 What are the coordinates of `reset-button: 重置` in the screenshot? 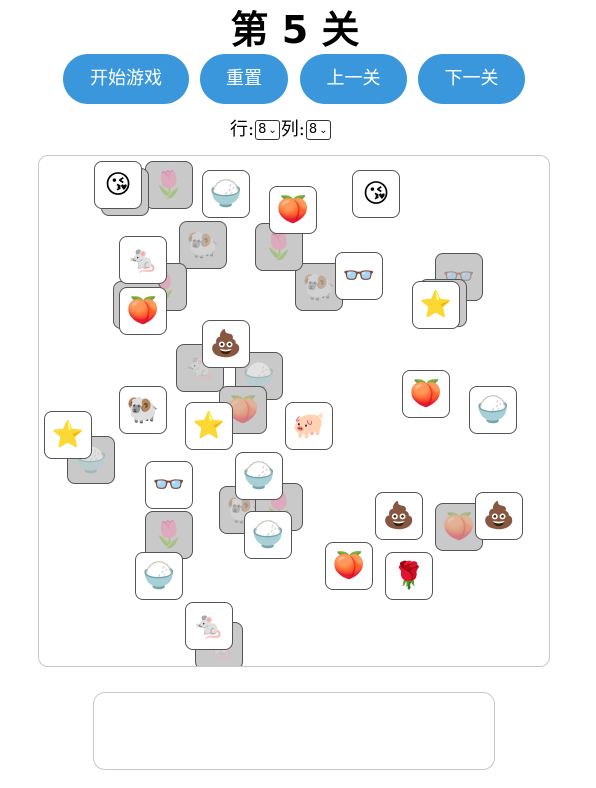 It's located at (244, 79).